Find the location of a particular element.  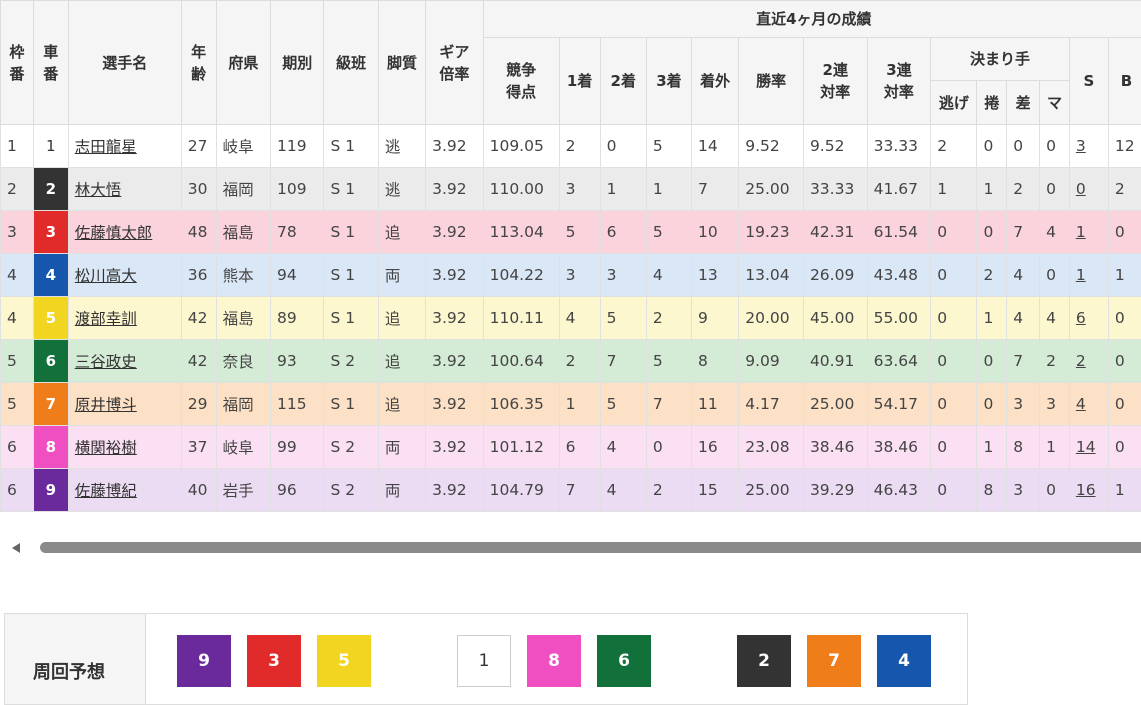

rider-name-link: 原井博斗 is located at coordinates (106, 405).